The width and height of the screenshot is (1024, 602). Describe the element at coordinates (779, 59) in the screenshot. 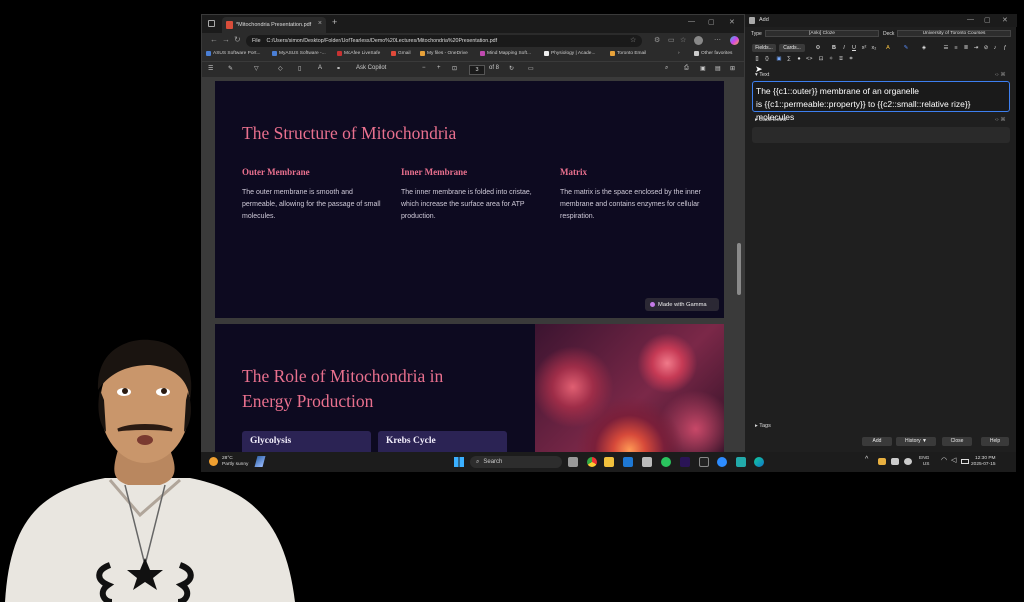

I see `image-occlusion-icon: ▣` at that location.